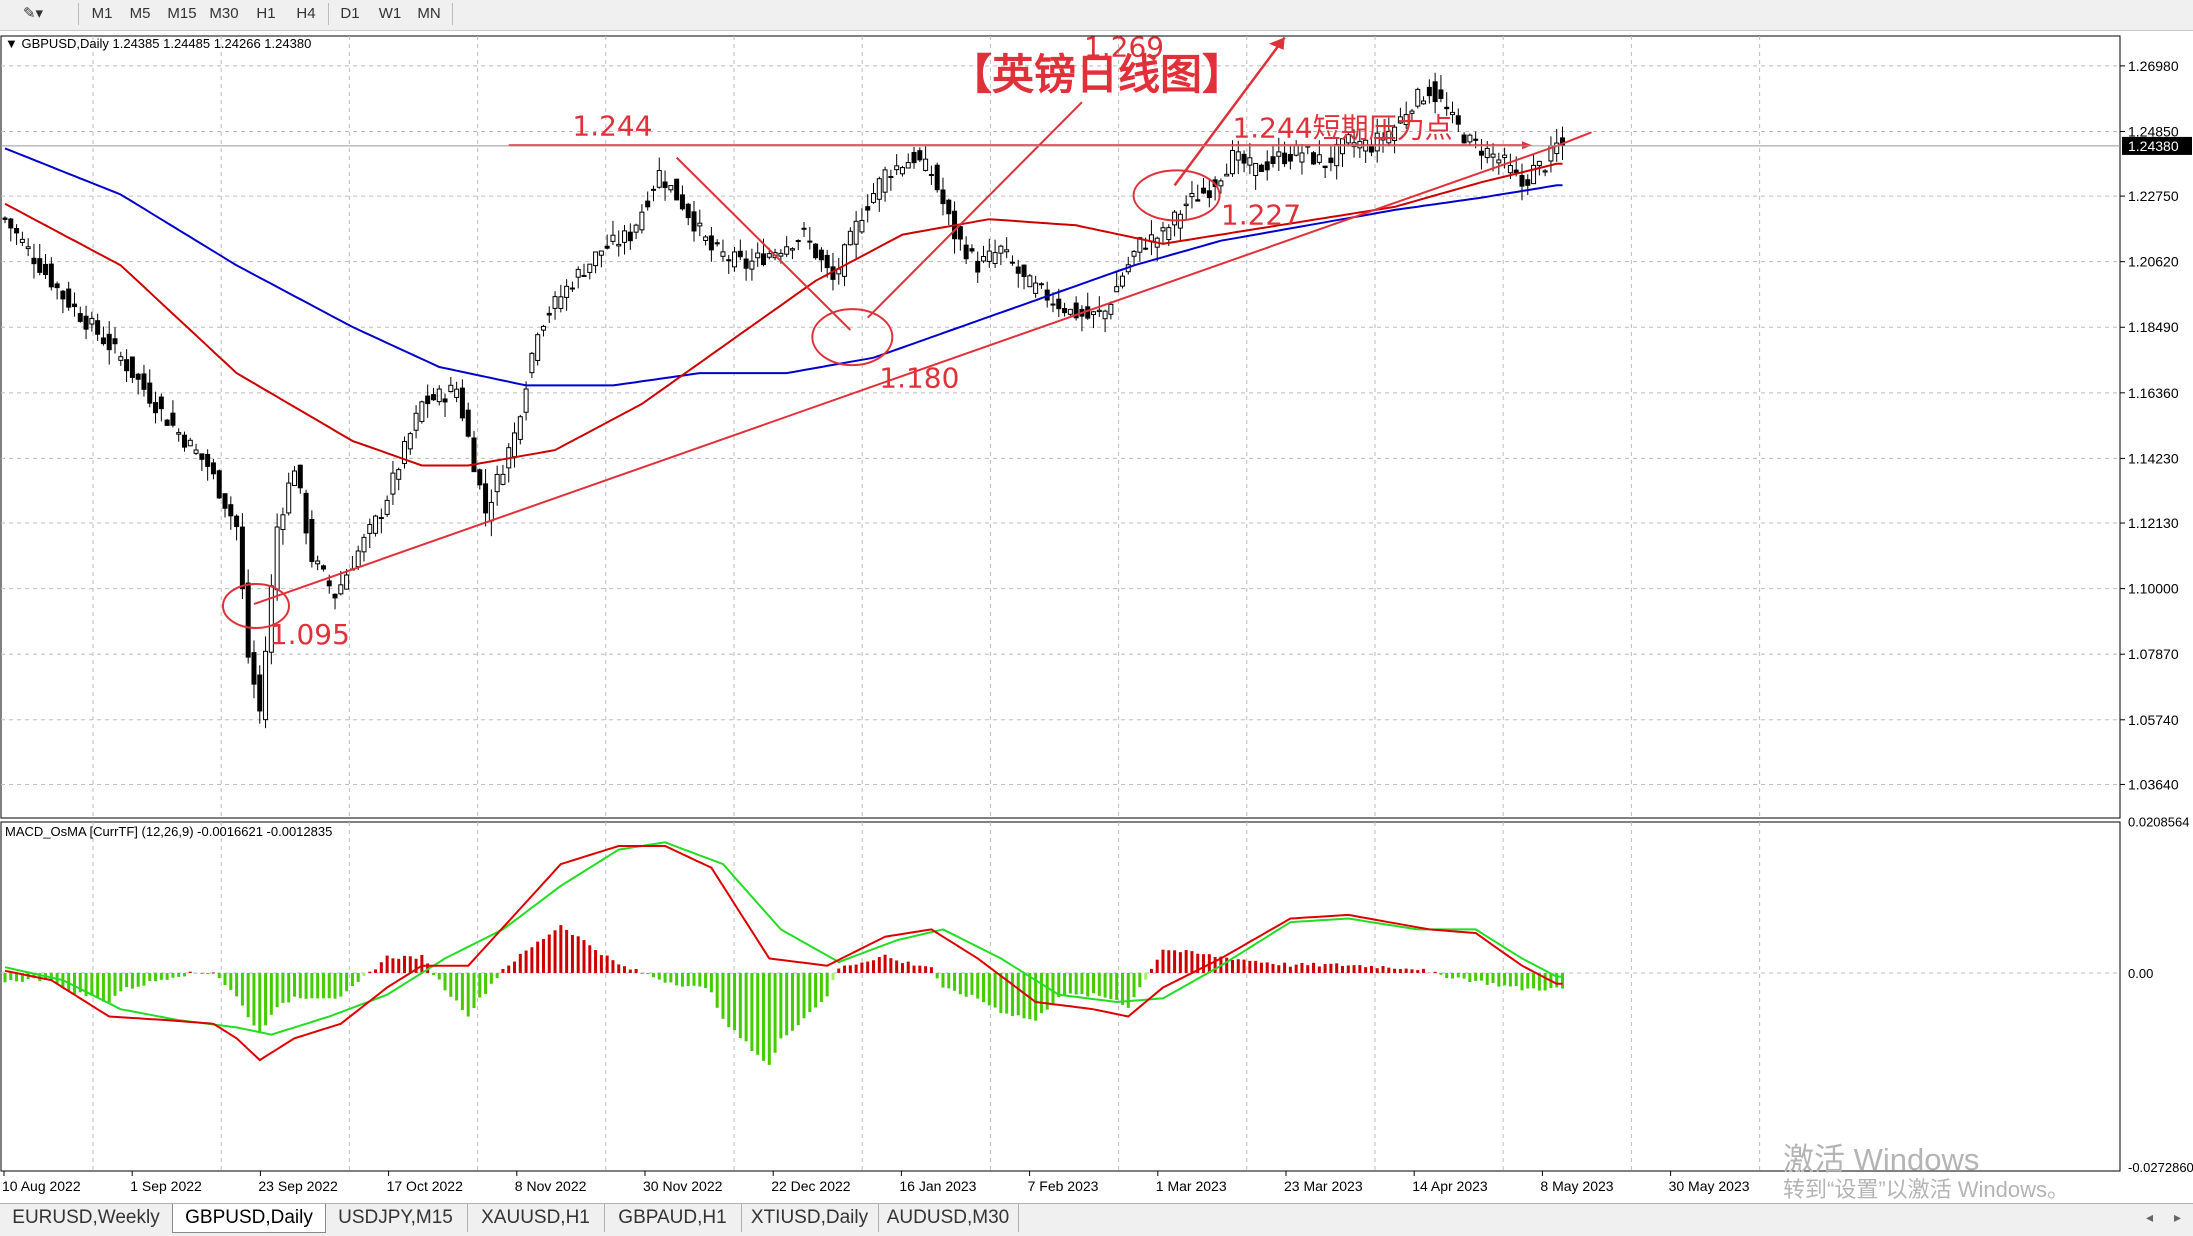 The height and width of the screenshot is (1236, 2193). Describe the element at coordinates (140, 14) in the screenshot. I see `tf-m5: M5` at that location.